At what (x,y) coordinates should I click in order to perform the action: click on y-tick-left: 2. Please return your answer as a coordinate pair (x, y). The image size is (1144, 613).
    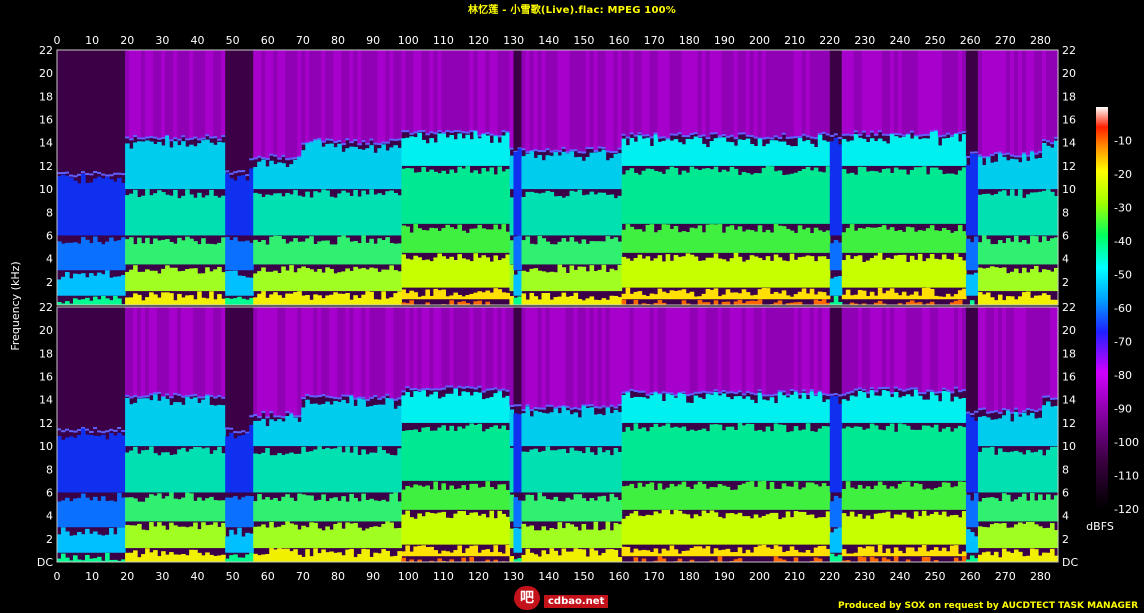
    Looking at the image, I should click on (49, 539).